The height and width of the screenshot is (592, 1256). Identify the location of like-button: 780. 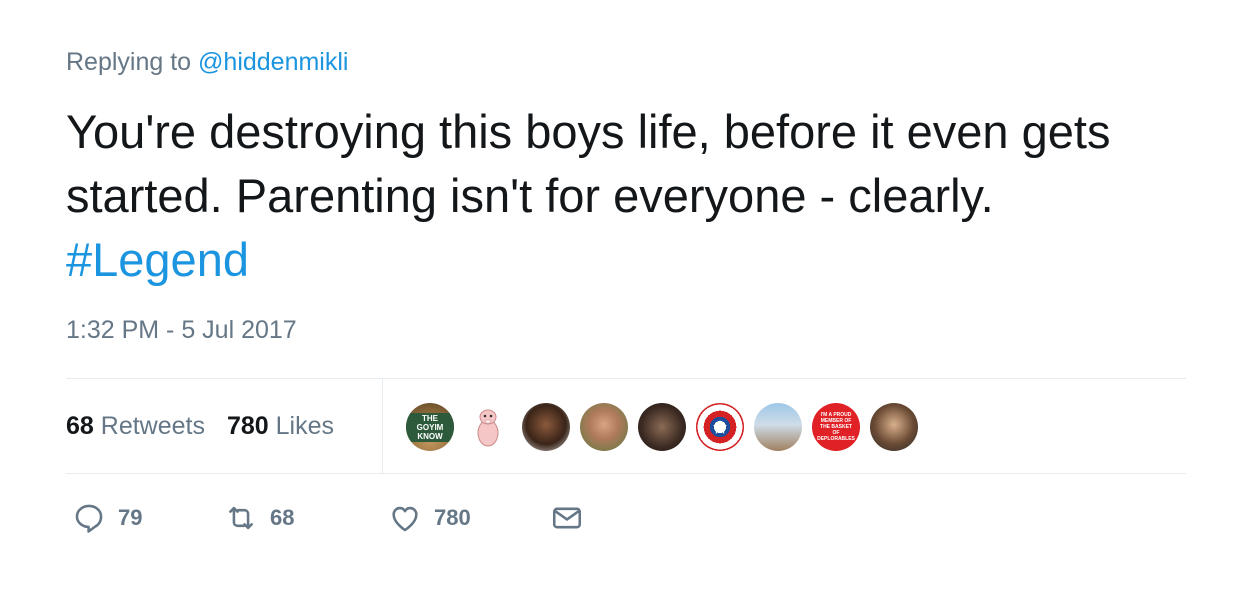
(469, 518).